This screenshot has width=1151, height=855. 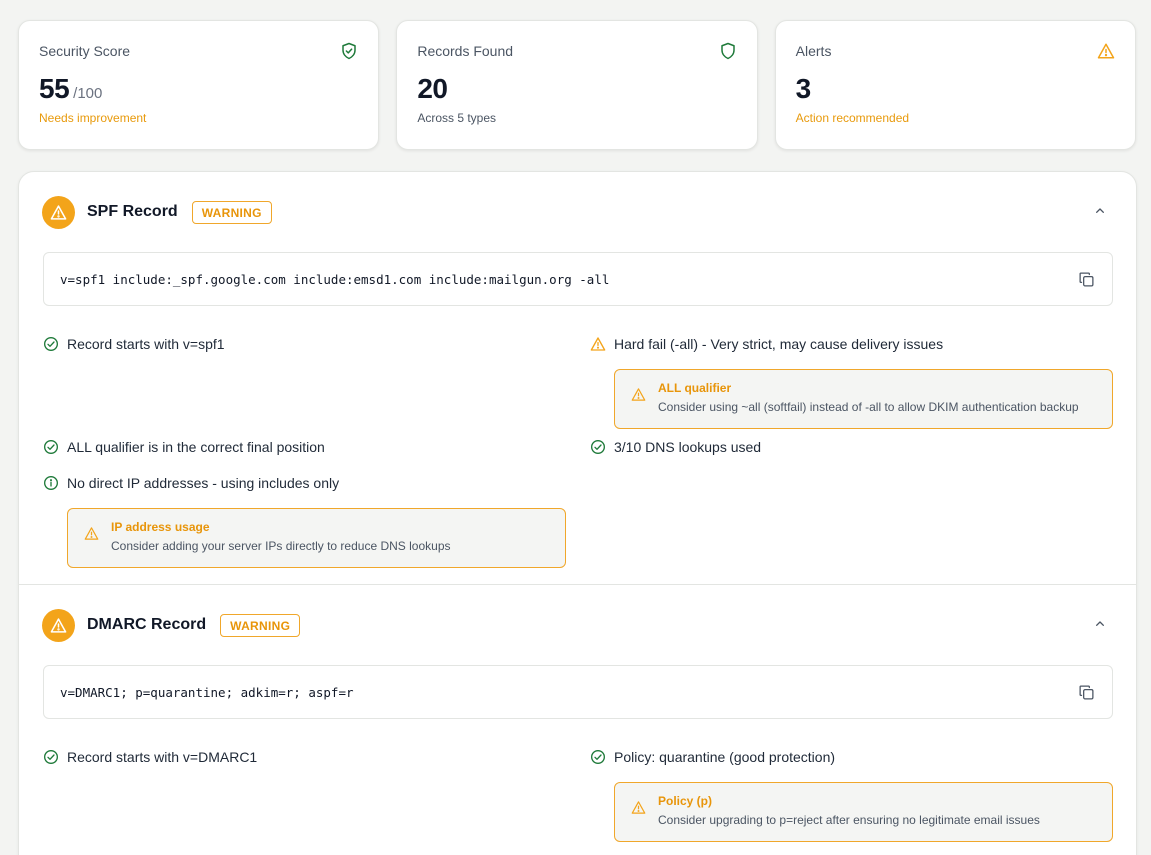 I want to click on stat-value: 55, so click(x=54, y=88).